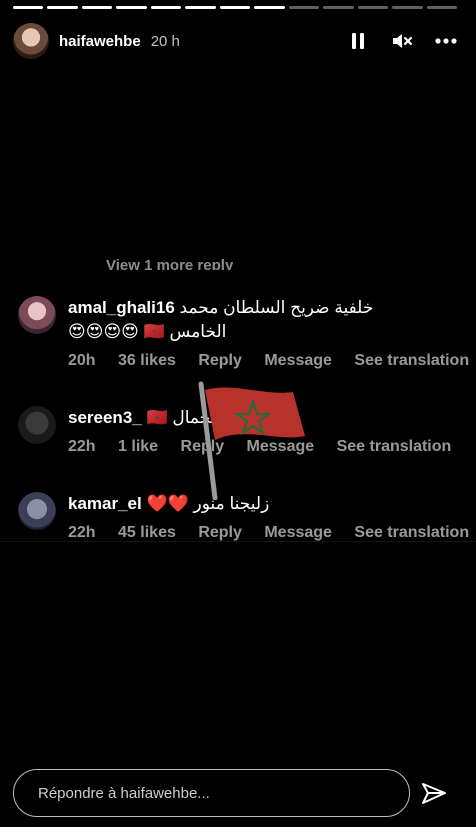 The height and width of the screenshot is (827, 476). What do you see at coordinates (105, 417) in the screenshot?
I see `comment-username: sereen3_` at bounding box center [105, 417].